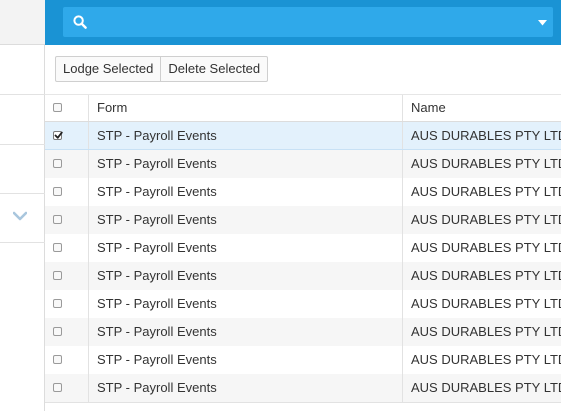  I want to click on search-input, so click(307, 23).